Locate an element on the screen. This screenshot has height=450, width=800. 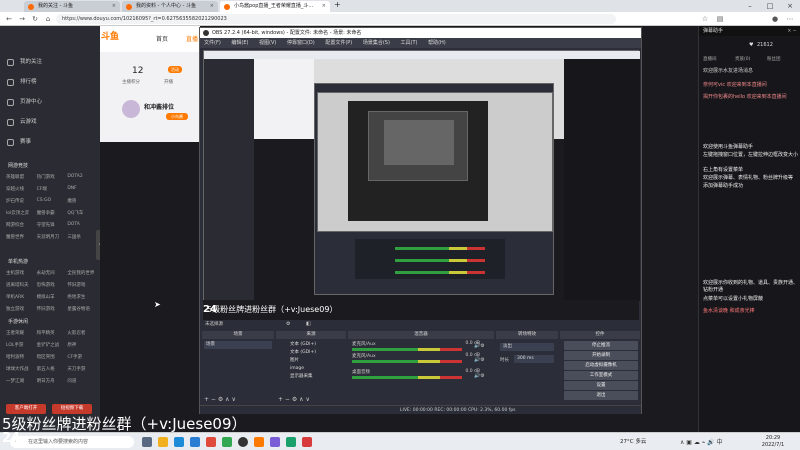
category-item: LOL手游 is located at coordinates (21, 345).